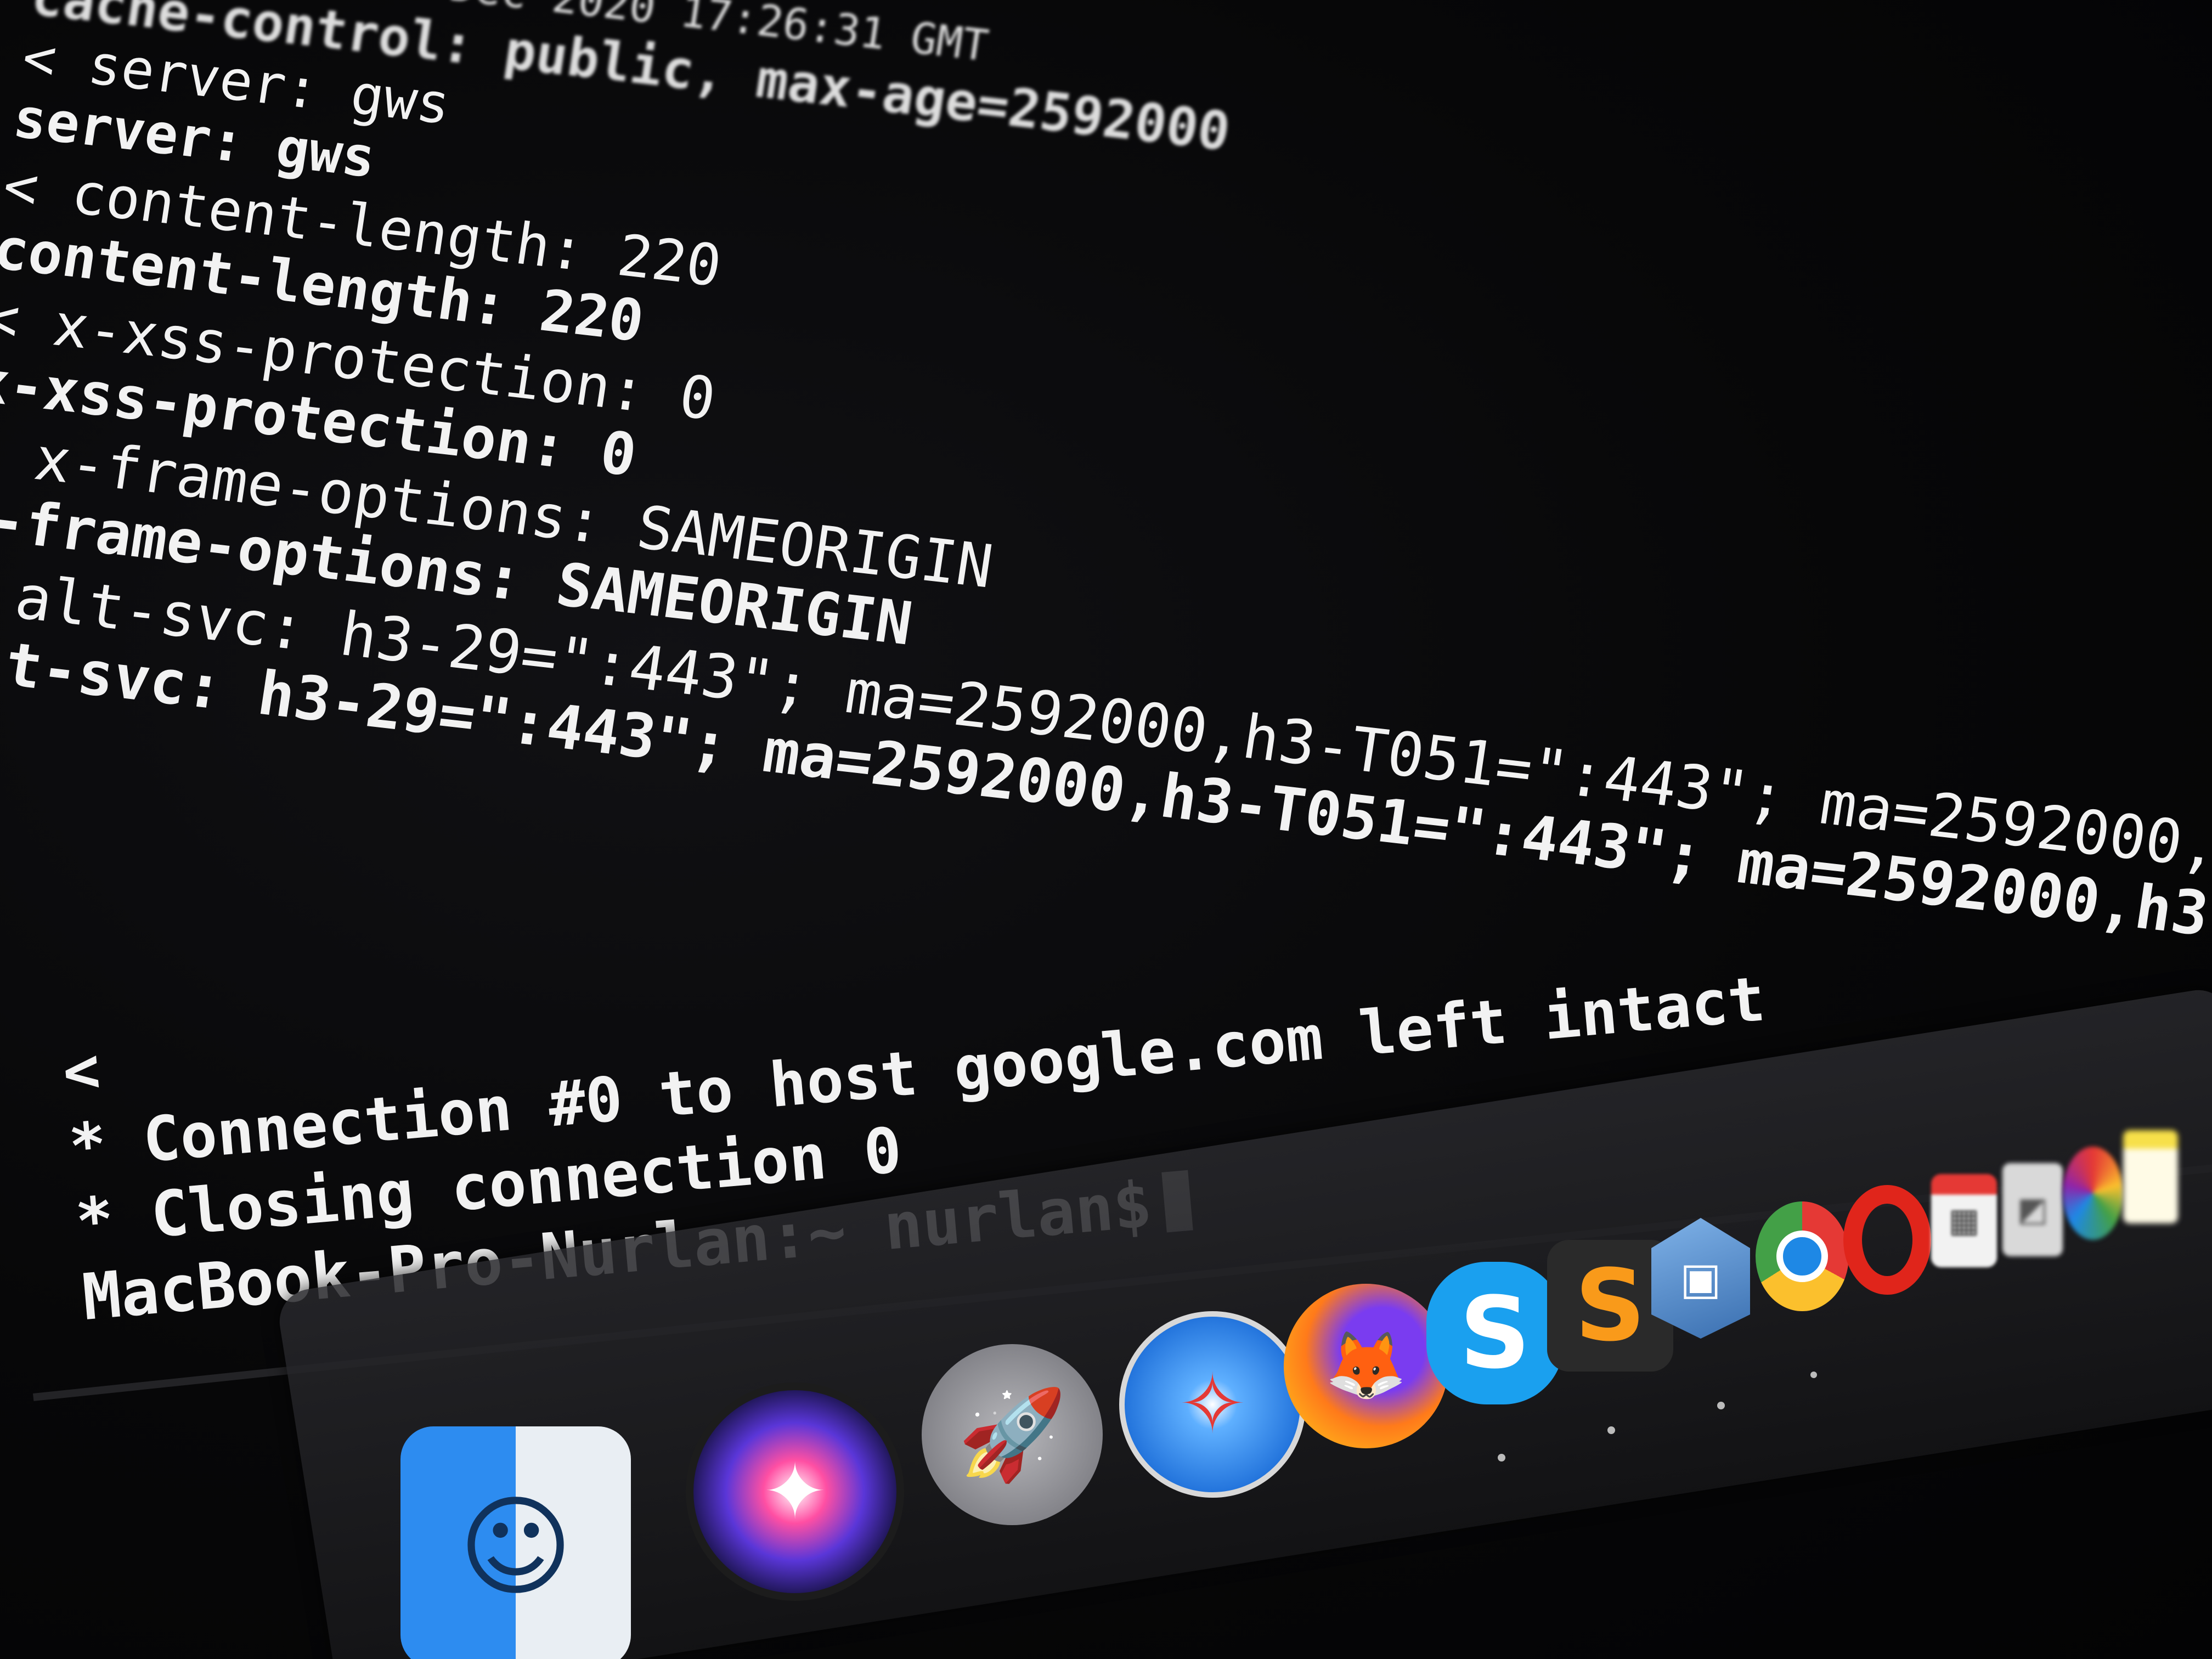  Describe the element at coordinates (515, 1547) in the screenshot. I see `finder-icon: ☺` at that location.